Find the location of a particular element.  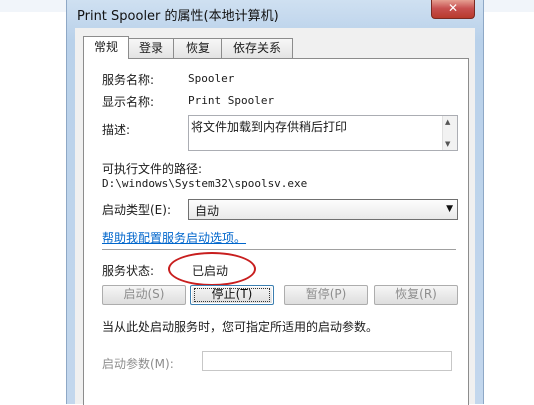

exe-path-label: 可执行文件的路径: is located at coordinates (152, 169).